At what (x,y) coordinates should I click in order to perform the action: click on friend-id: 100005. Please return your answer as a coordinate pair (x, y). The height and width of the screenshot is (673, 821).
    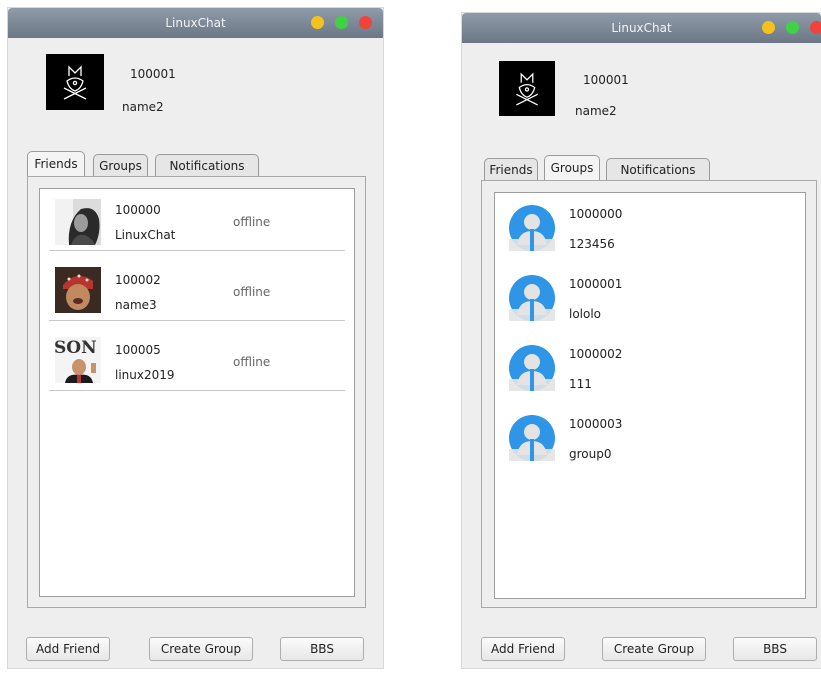
    Looking at the image, I should click on (138, 350).